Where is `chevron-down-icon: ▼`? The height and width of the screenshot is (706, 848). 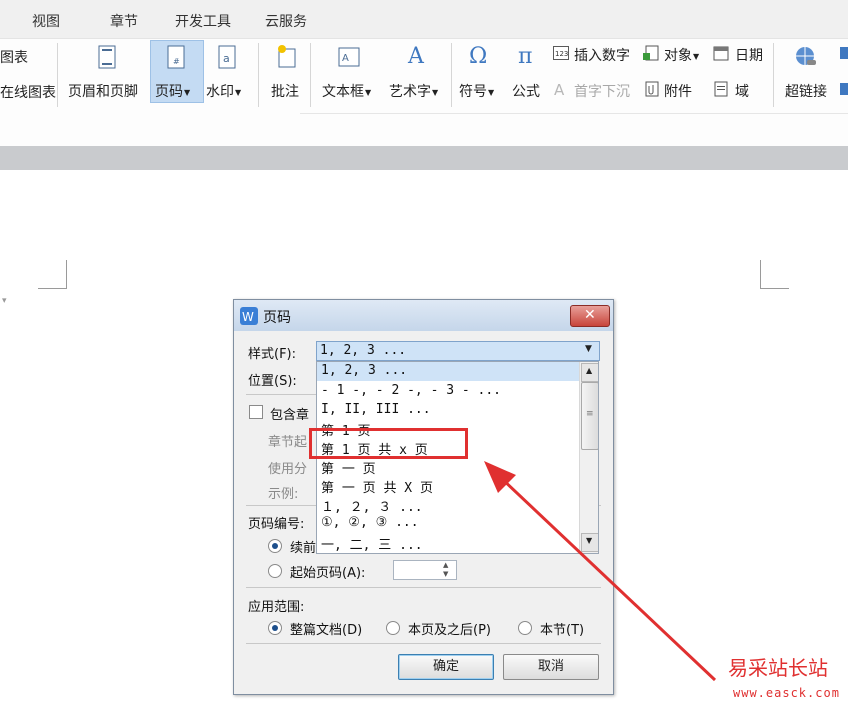 chevron-down-icon: ▼ is located at coordinates (588, 349).